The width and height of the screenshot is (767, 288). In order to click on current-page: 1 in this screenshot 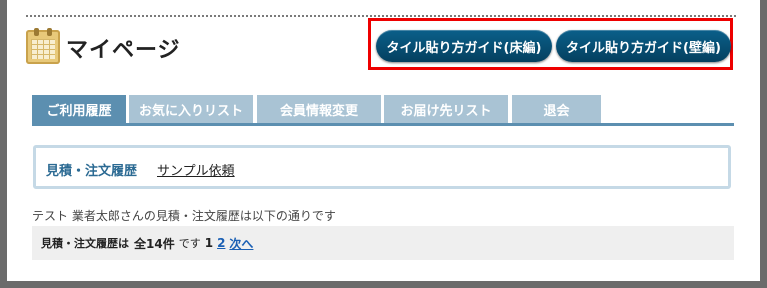, I will do `click(209, 243)`.